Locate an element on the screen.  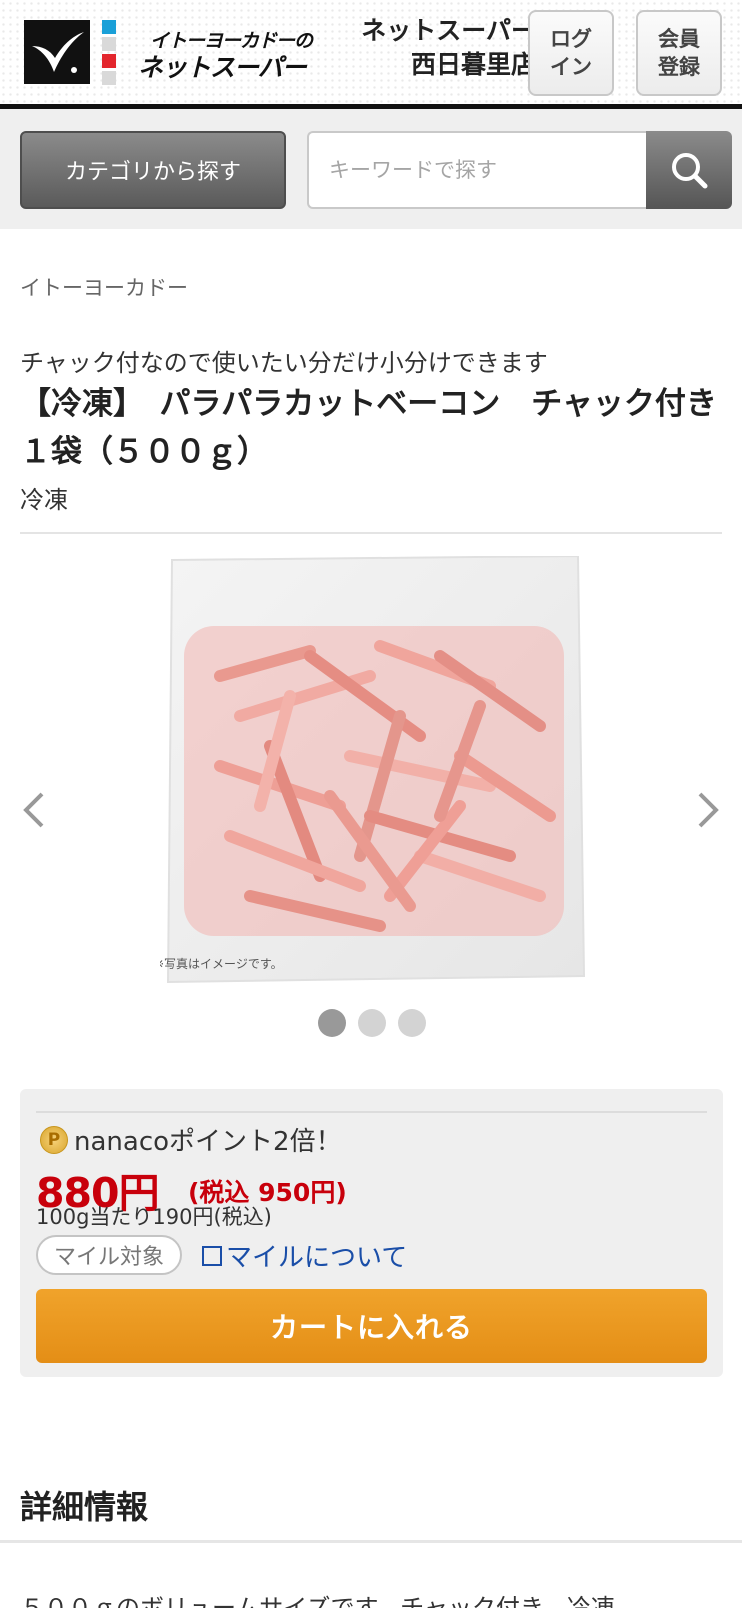
add-to-cart-button: カートに入れる is located at coordinates (371, 1326).